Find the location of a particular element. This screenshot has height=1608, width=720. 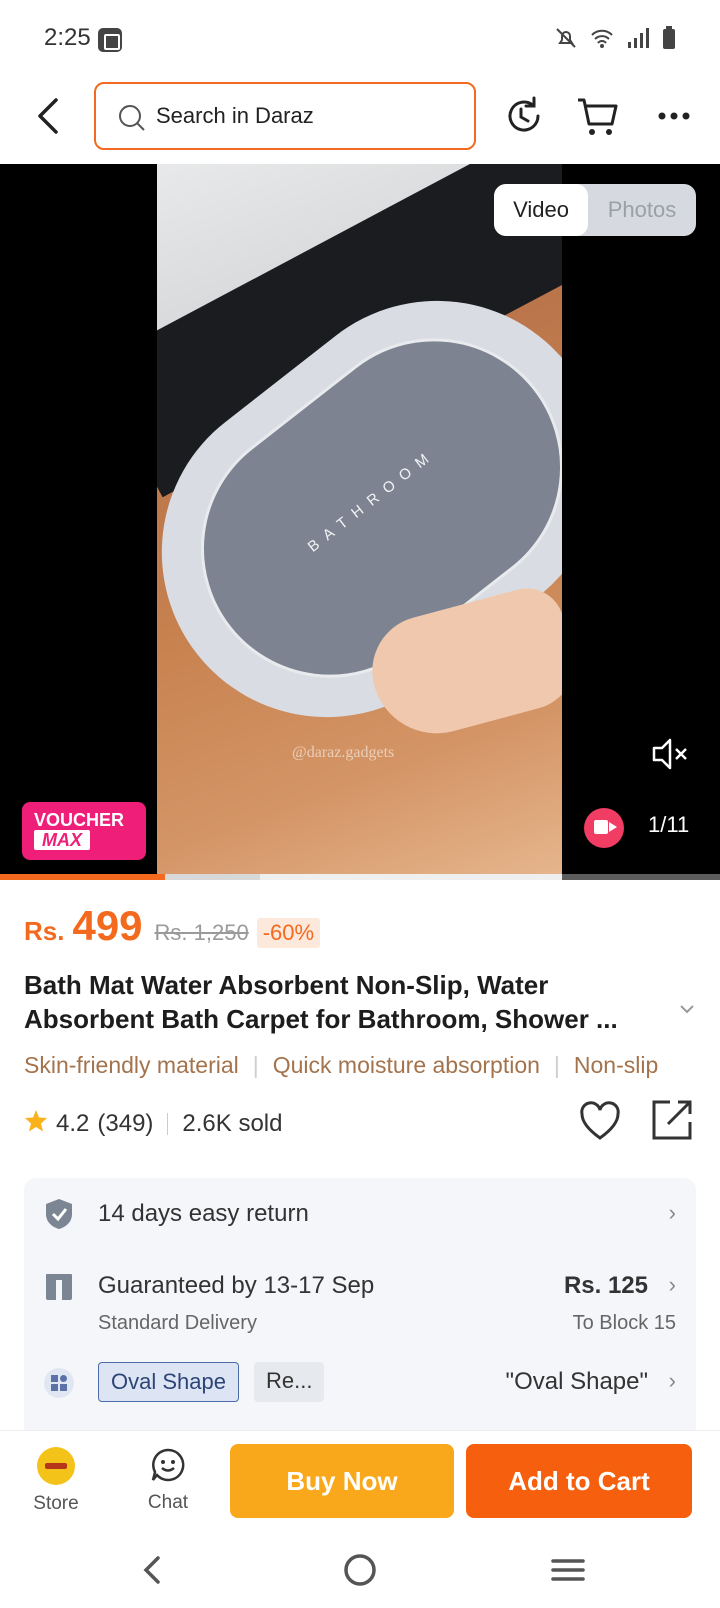

add-to-cart-button: Add to Cart is located at coordinates (579, 1481).